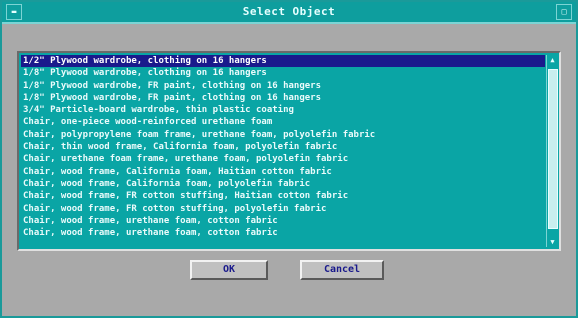  Describe the element at coordinates (342, 270) in the screenshot. I see `cancel-button: Cancel` at that location.